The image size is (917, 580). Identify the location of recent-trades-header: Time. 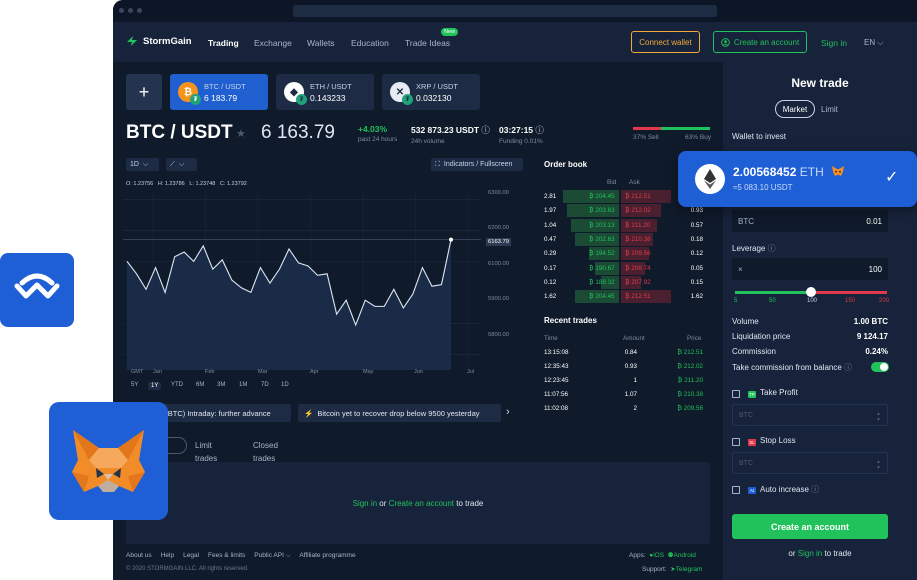
(551, 338).